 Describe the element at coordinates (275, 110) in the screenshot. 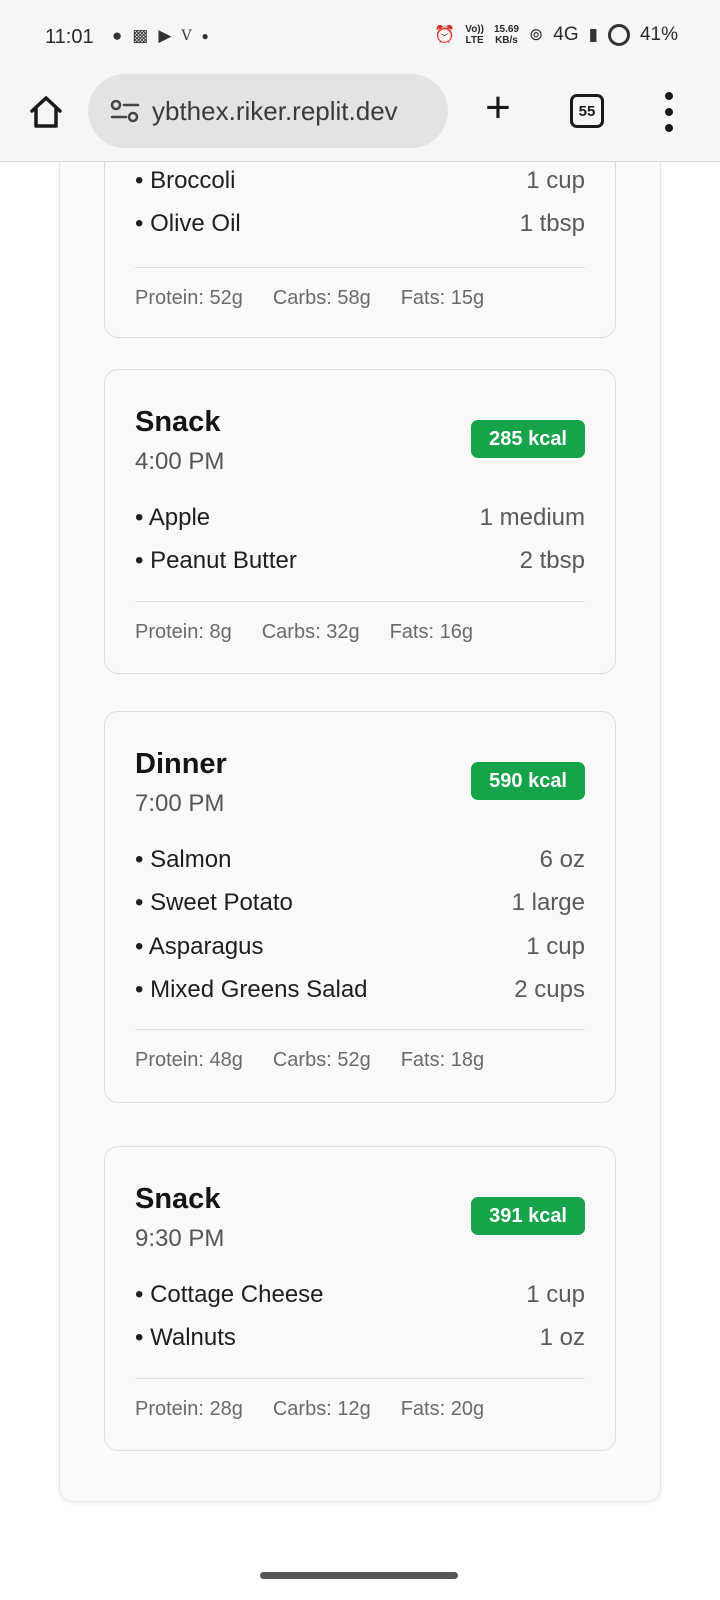

I see `url-text: ybthex.riker.replit.dev` at that location.